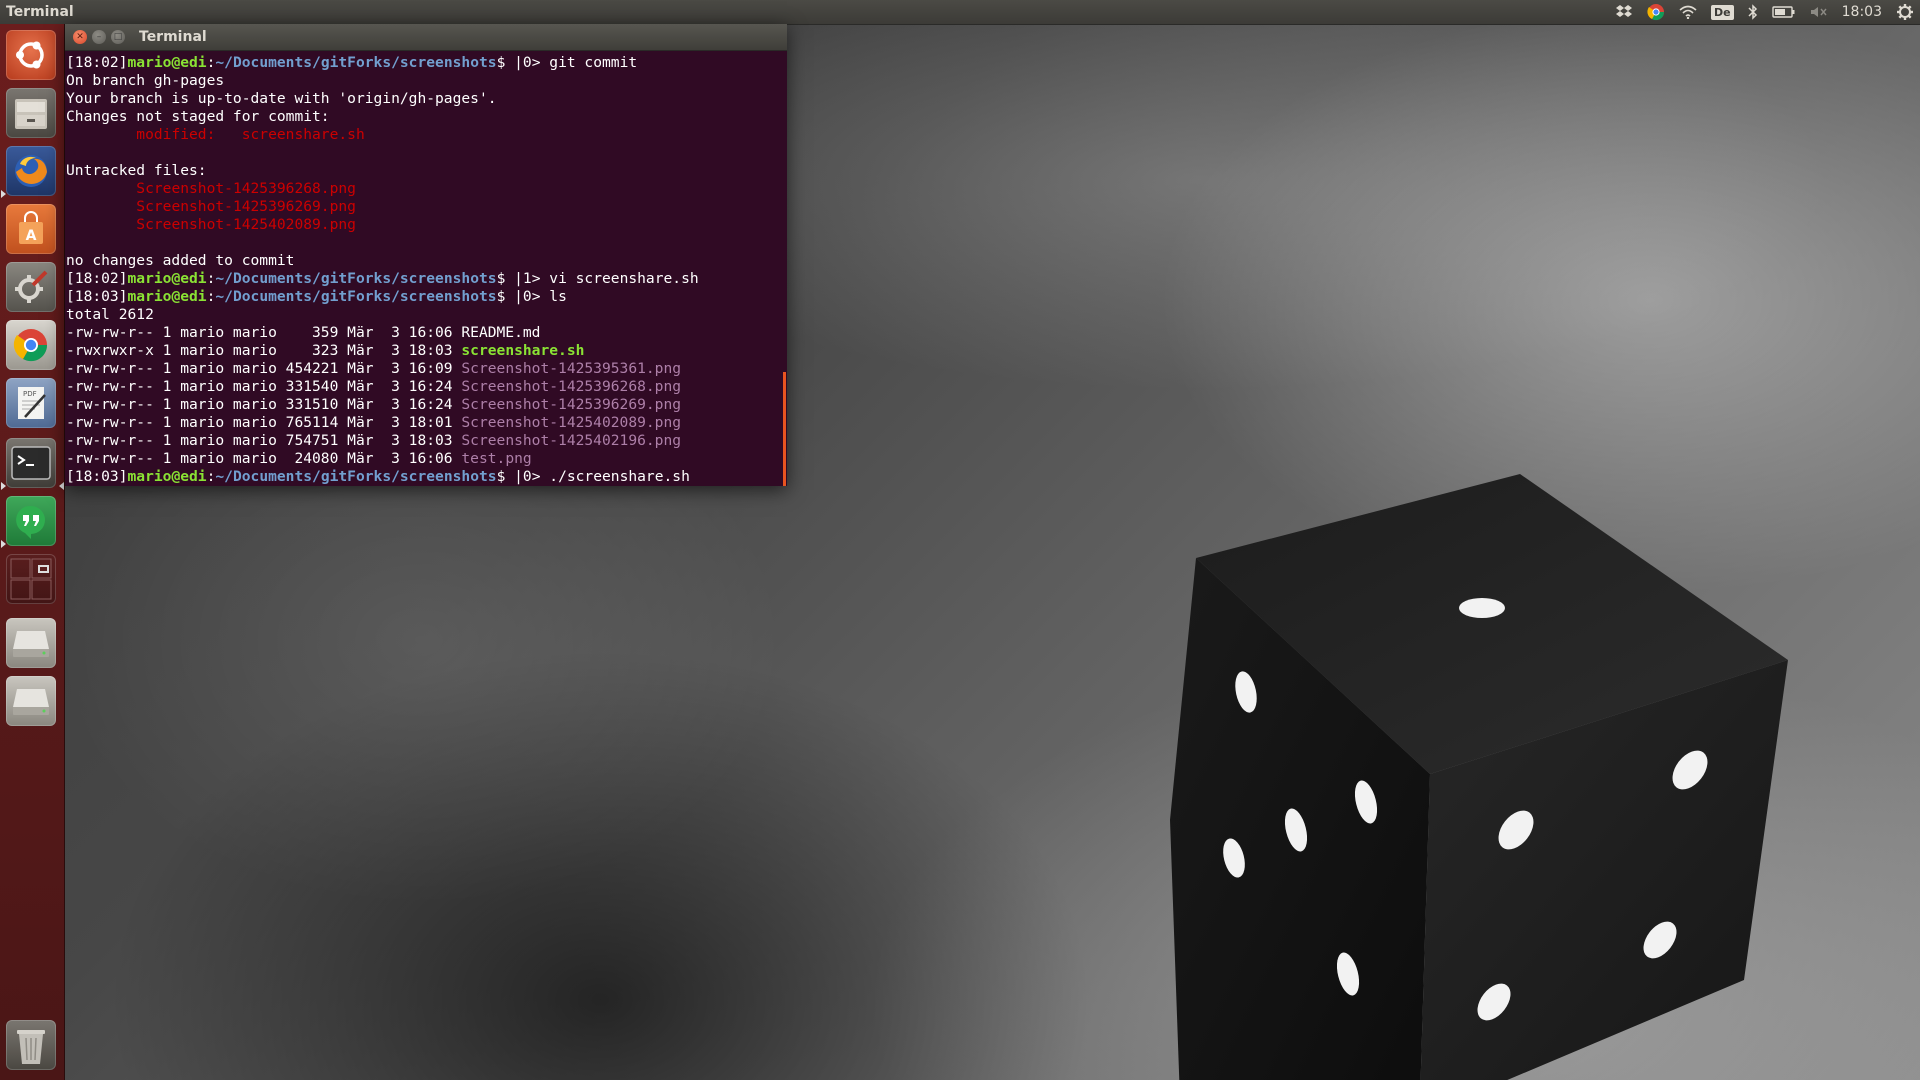  I want to click on workspace-grid-icon, so click(31, 579).